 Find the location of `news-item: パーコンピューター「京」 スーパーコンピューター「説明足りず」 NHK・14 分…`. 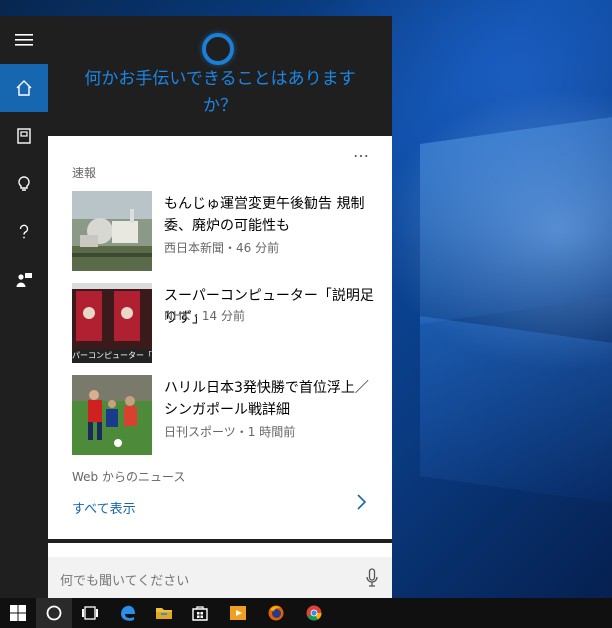

news-item: パーコンピューター「京」 スーパーコンピューター「説明足りず」 NHK・14 分… is located at coordinates (223, 323).